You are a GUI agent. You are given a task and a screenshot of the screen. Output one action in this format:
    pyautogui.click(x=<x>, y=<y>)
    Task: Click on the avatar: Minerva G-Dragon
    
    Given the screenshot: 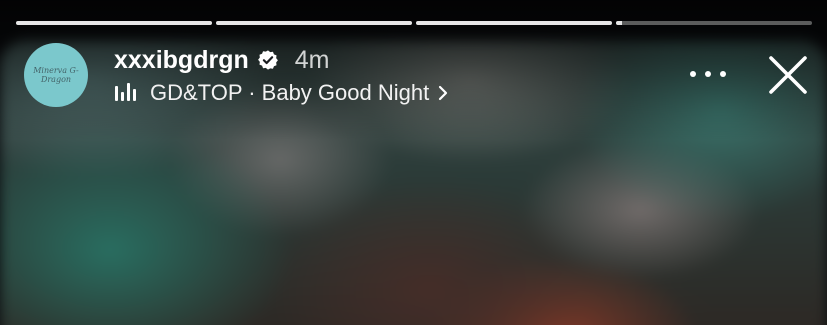 What is the action you would take?
    pyautogui.click(x=56, y=75)
    